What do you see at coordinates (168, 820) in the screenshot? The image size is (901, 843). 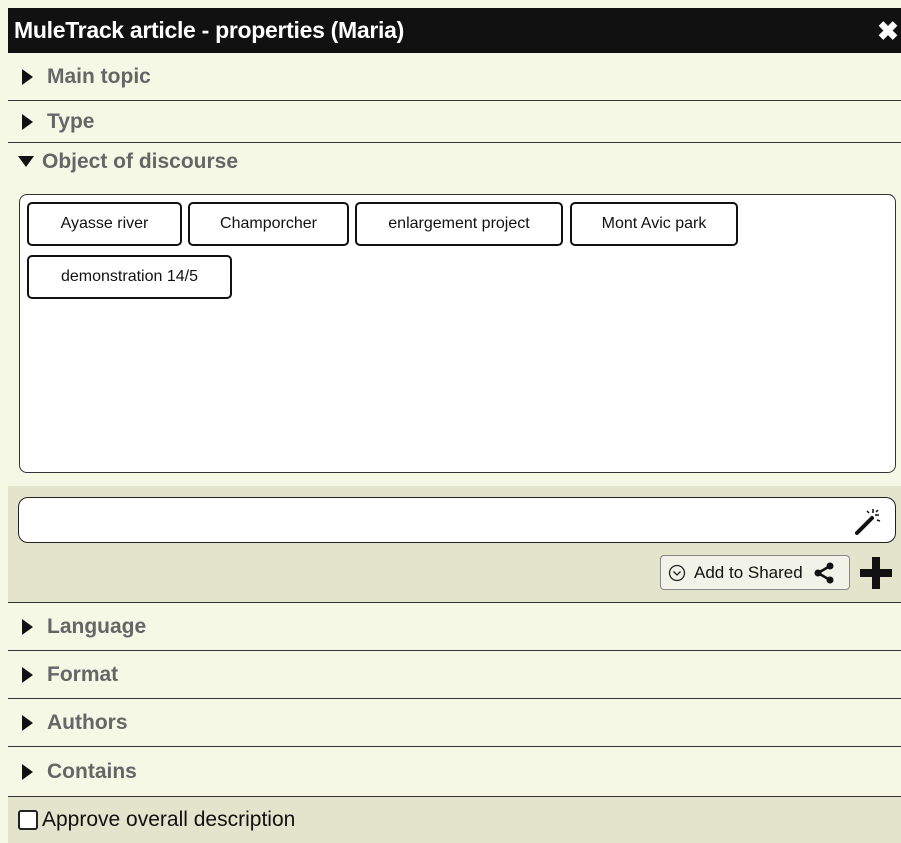 I see `approve-label: Approve overall description` at bounding box center [168, 820].